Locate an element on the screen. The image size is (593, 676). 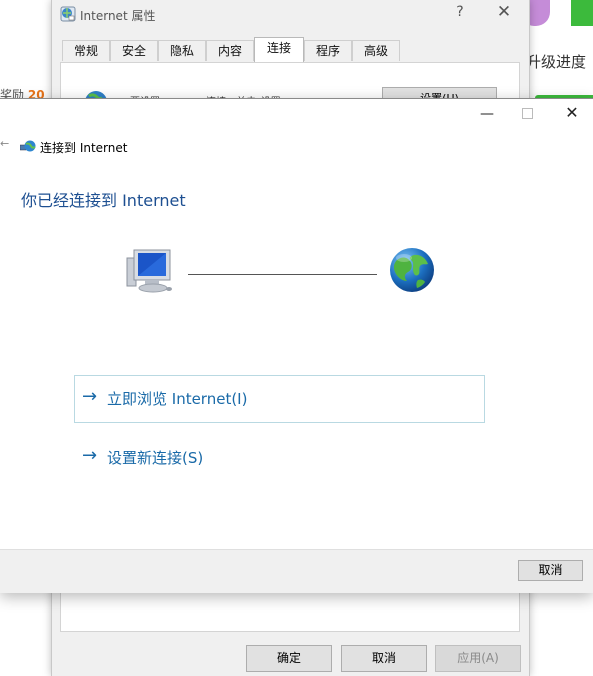
back-button: ← is located at coordinates (4, 143).